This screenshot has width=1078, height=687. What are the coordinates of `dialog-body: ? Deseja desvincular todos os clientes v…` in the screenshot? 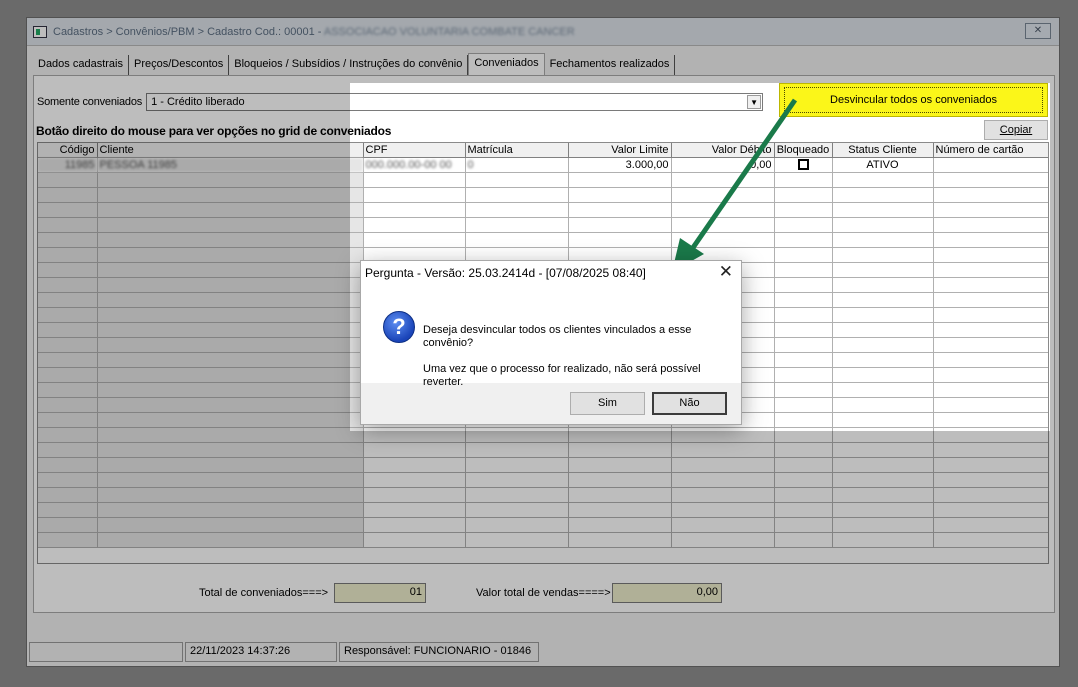 It's located at (551, 336).